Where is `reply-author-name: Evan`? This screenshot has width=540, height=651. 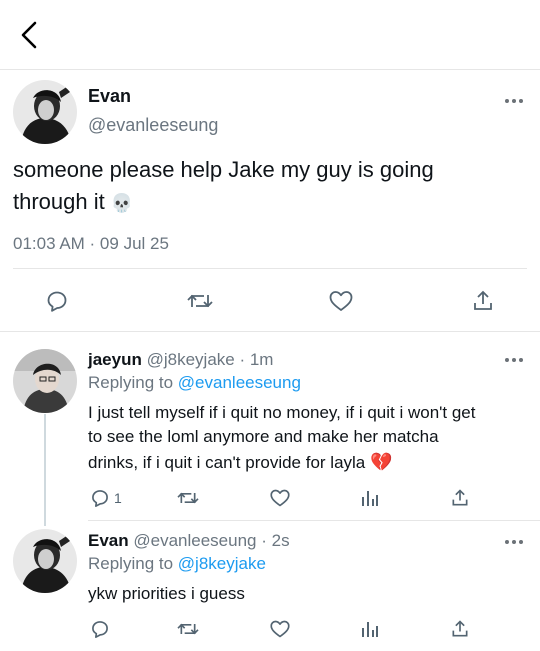
reply-author-name: Evan is located at coordinates (108, 540).